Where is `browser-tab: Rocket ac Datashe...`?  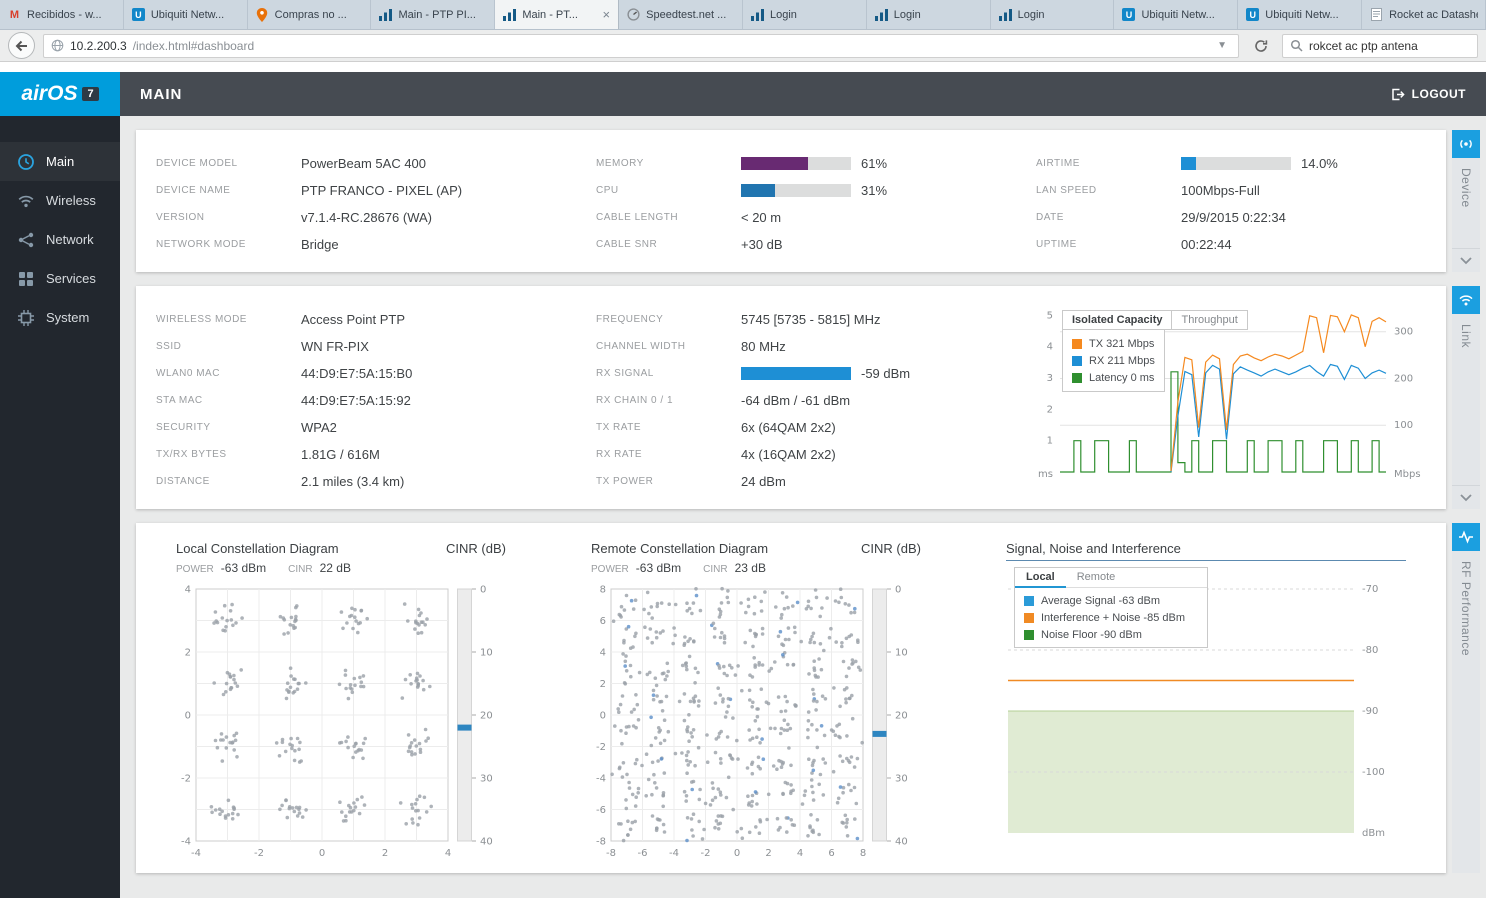 browser-tab: Rocket ac Datashe... is located at coordinates (1424, 14).